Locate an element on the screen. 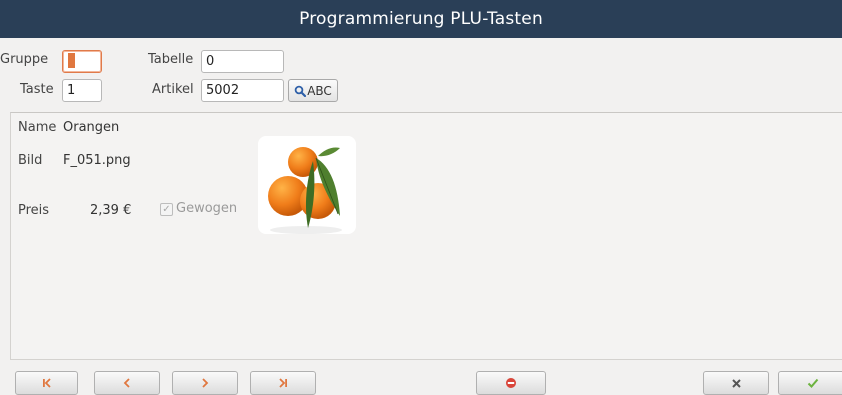 The width and height of the screenshot is (842, 395). article-search-button: ABC is located at coordinates (313, 90).